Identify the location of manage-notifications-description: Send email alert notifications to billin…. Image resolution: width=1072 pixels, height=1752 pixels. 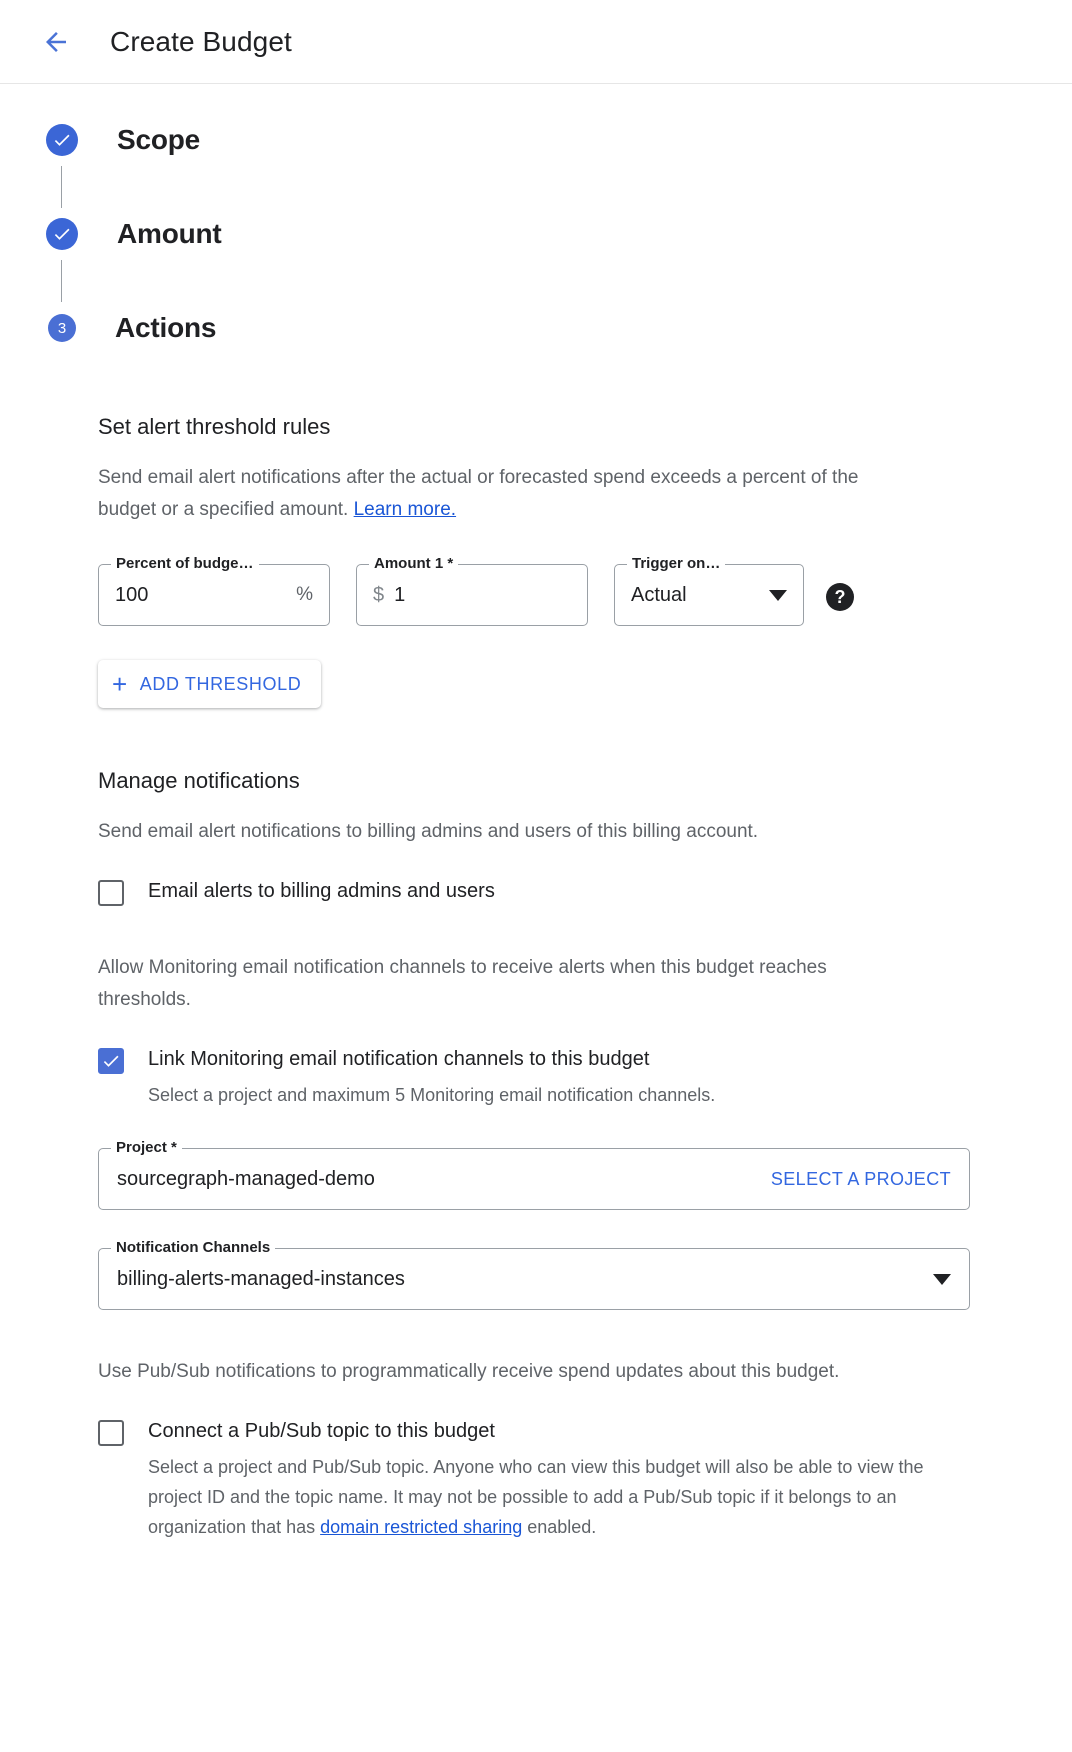
(428, 831).